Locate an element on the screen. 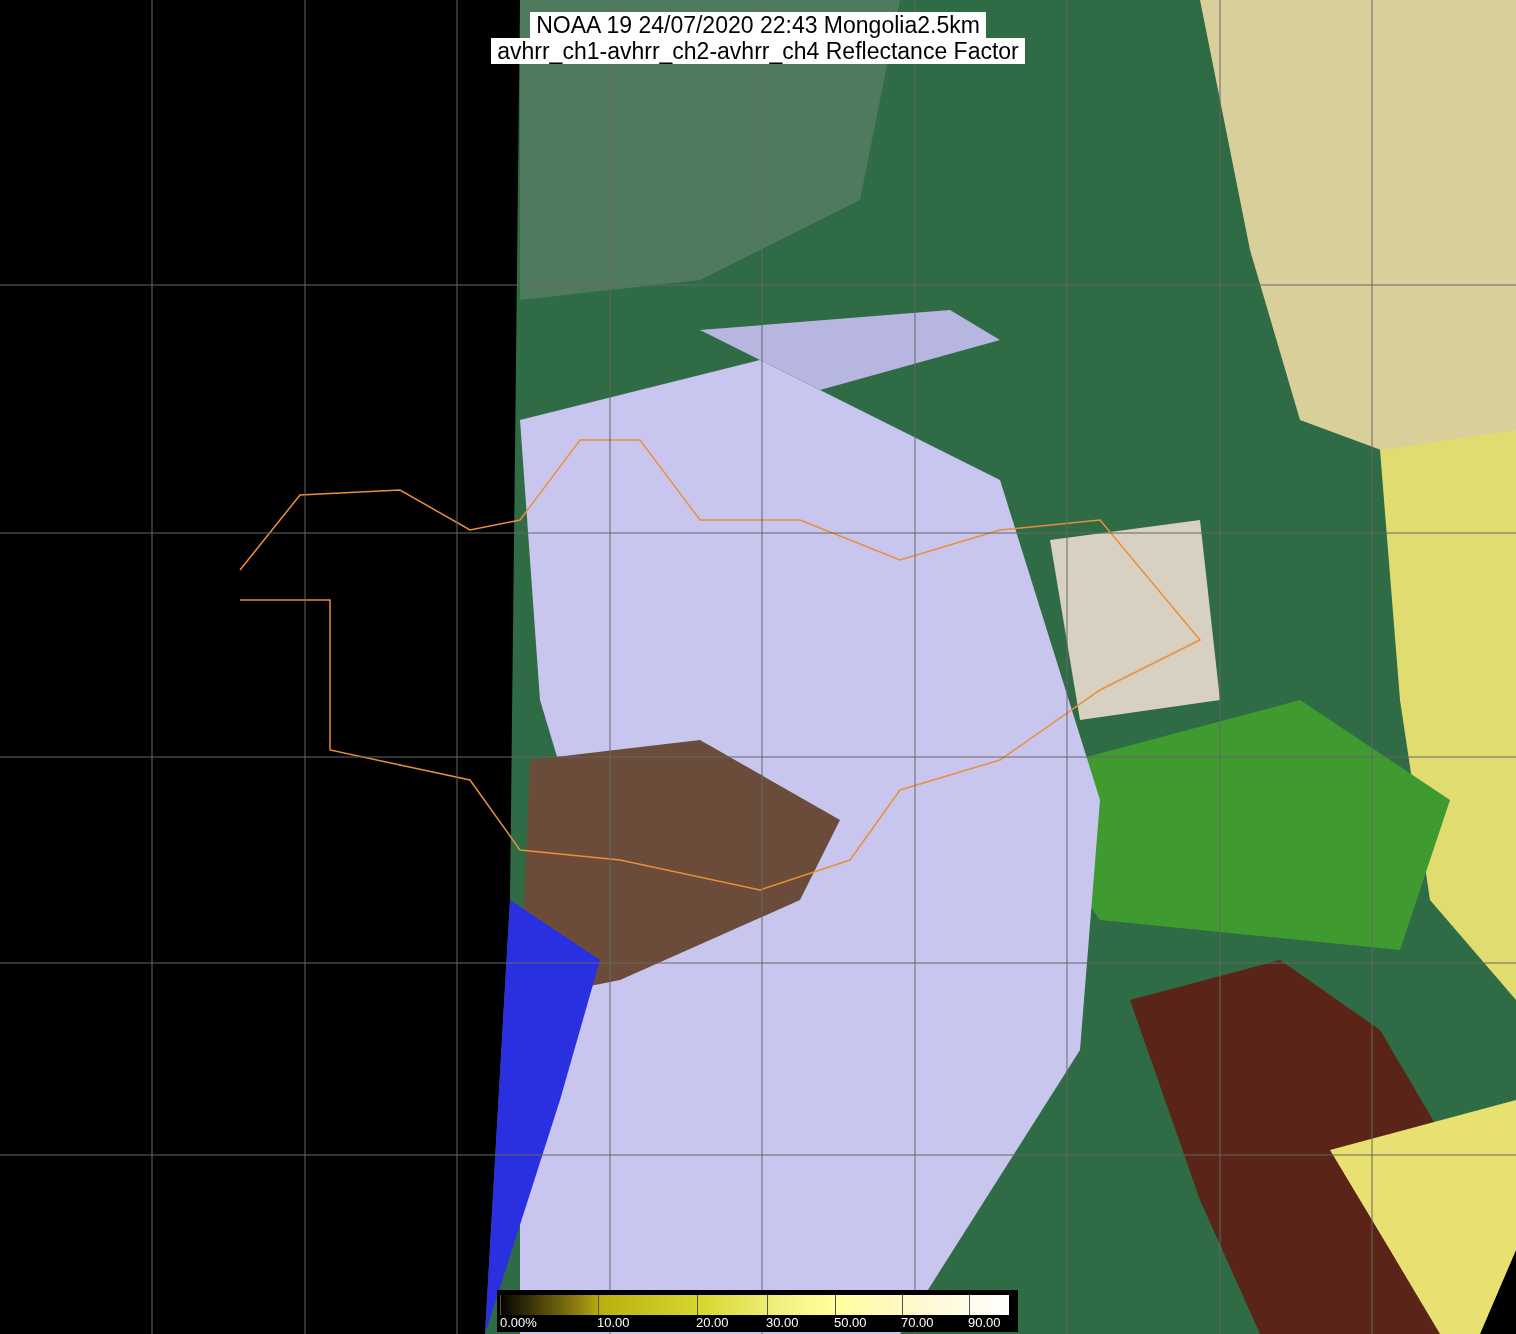 This screenshot has height=1334, width=1516. scale-label: 0.00% is located at coordinates (518, 1322).